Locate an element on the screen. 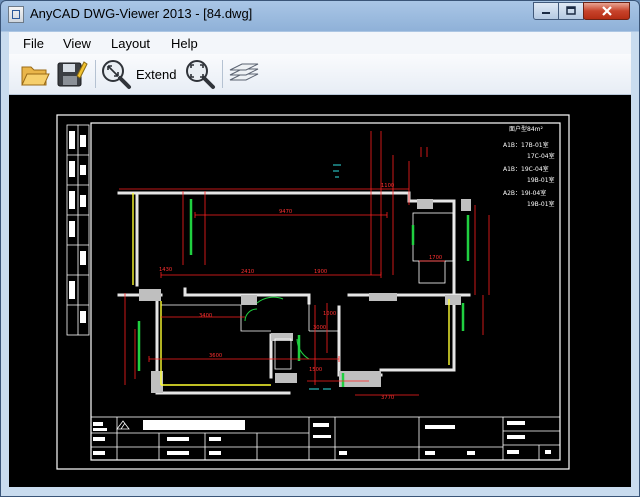  save-button is located at coordinates (72, 74).